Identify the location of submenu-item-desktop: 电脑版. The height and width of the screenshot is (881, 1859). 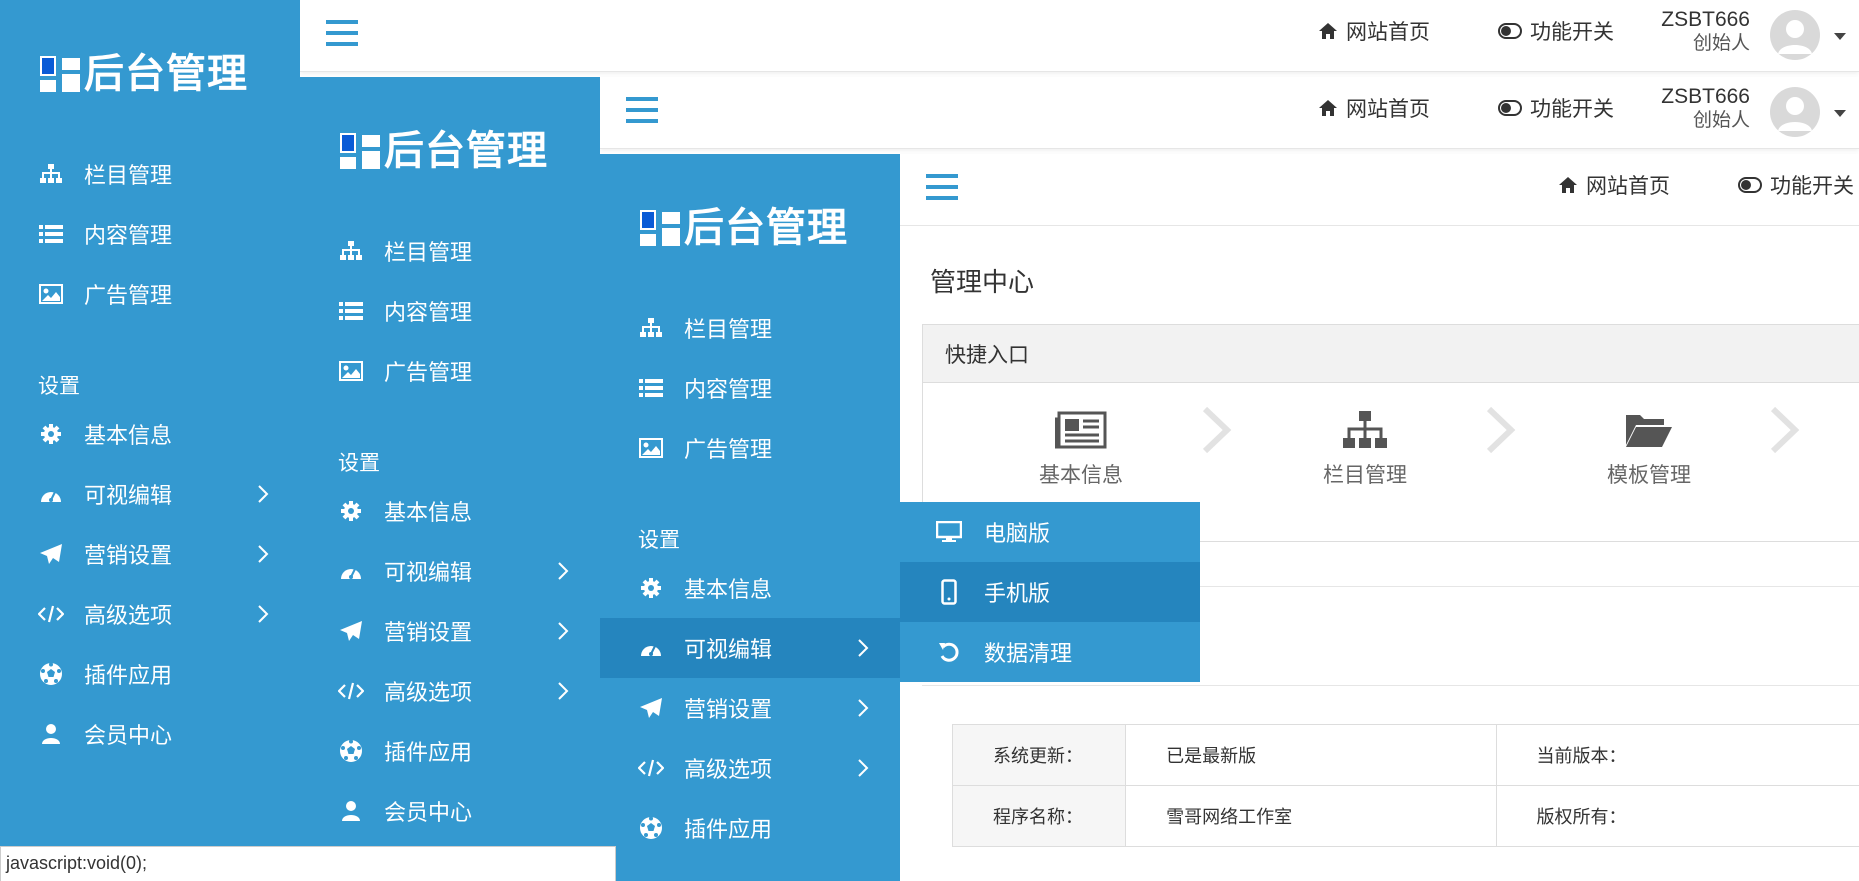
(1050, 532).